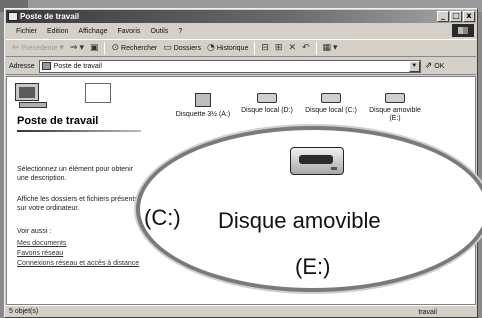 This screenshot has height=318, width=482. Describe the element at coordinates (79, 264) in the screenshot. I see `link-network-connections: Connexions réseau et accès à distance` at that location.